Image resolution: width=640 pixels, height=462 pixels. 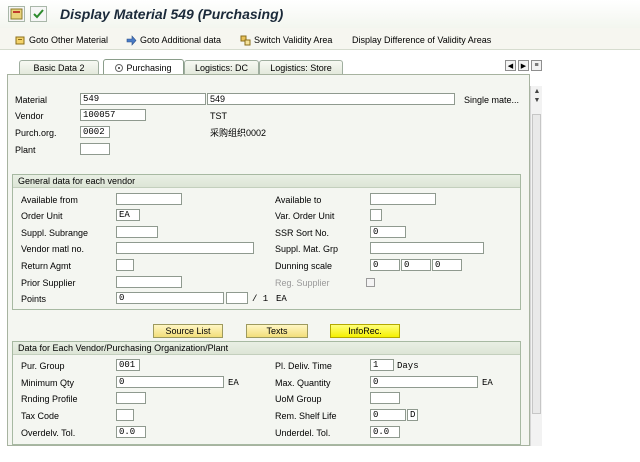 I want to click on tab-label: Logistics: Store, so click(x=301, y=67).